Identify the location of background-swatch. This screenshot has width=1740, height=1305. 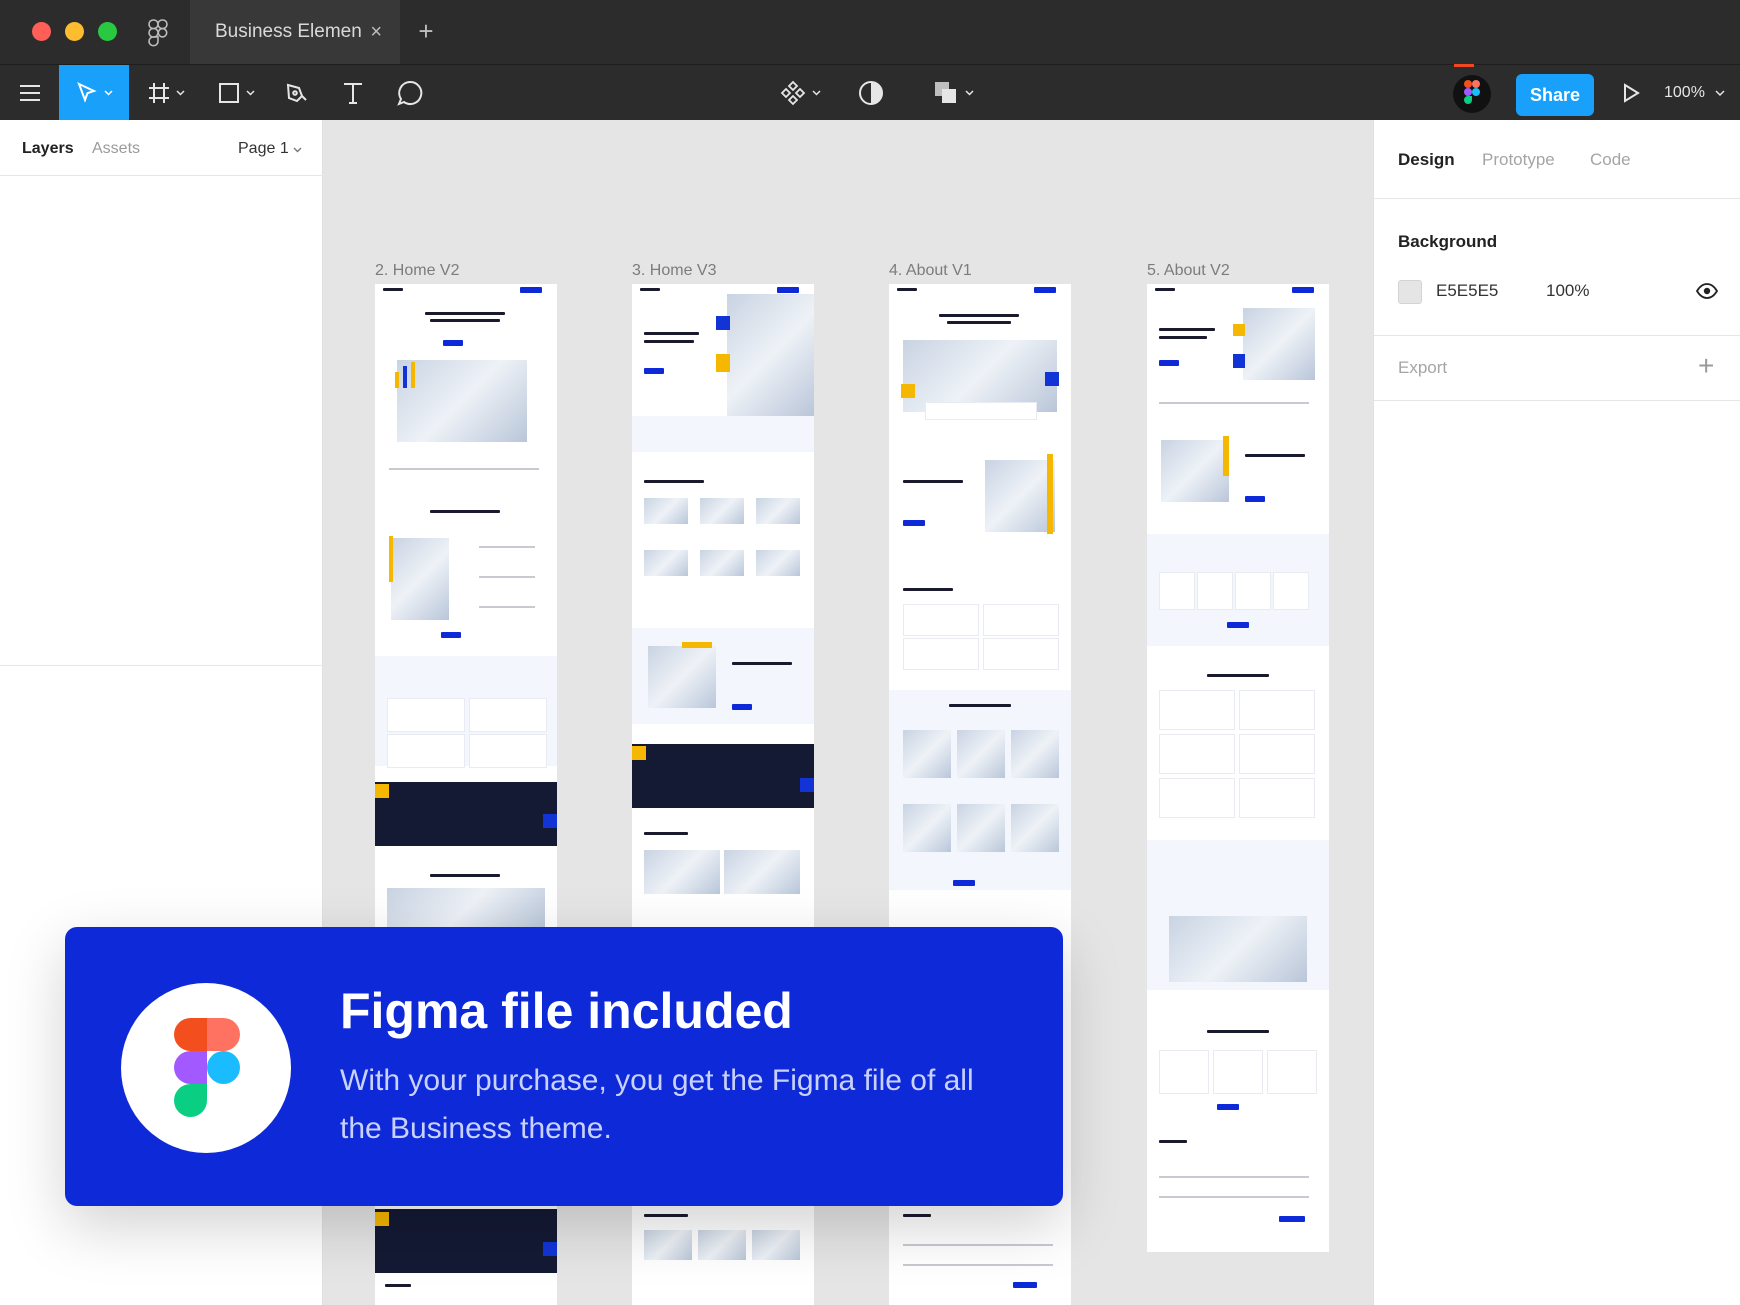
(1410, 292).